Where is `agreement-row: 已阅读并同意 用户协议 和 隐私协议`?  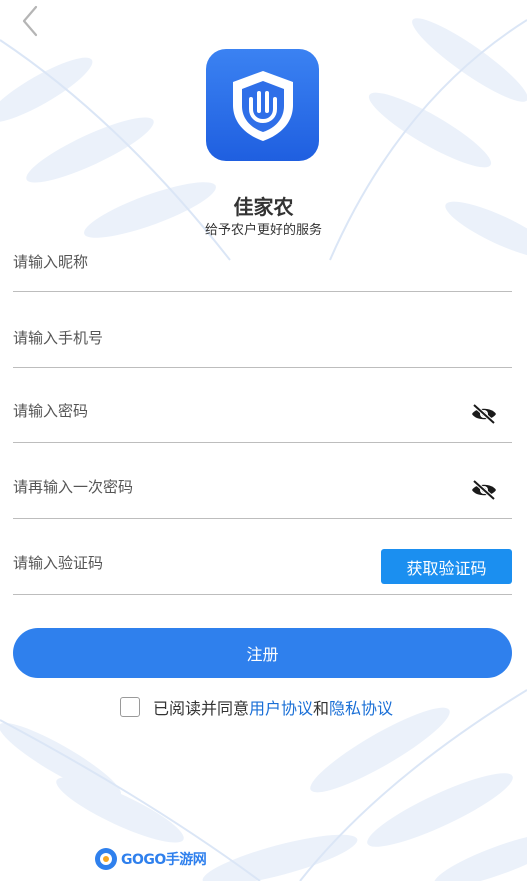
agreement-row: 已阅读并同意 用户协议 和 隐私协议 is located at coordinates (256, 707).